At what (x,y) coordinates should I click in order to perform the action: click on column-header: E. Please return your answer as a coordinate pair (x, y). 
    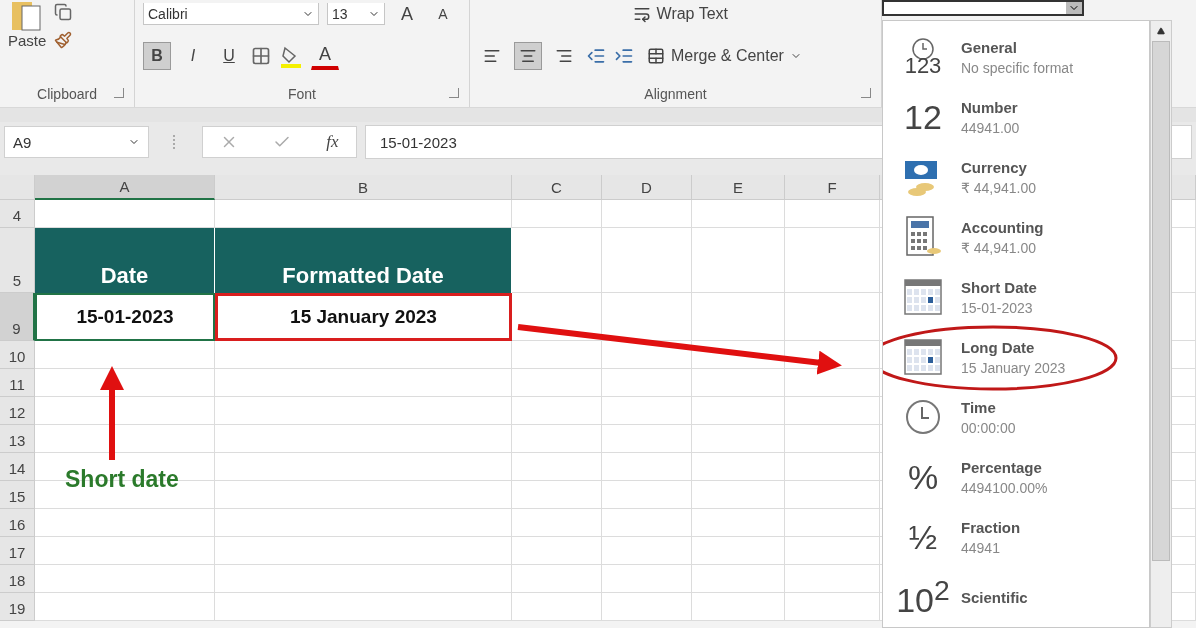
    Looking at the image, I should click on (738, 187).